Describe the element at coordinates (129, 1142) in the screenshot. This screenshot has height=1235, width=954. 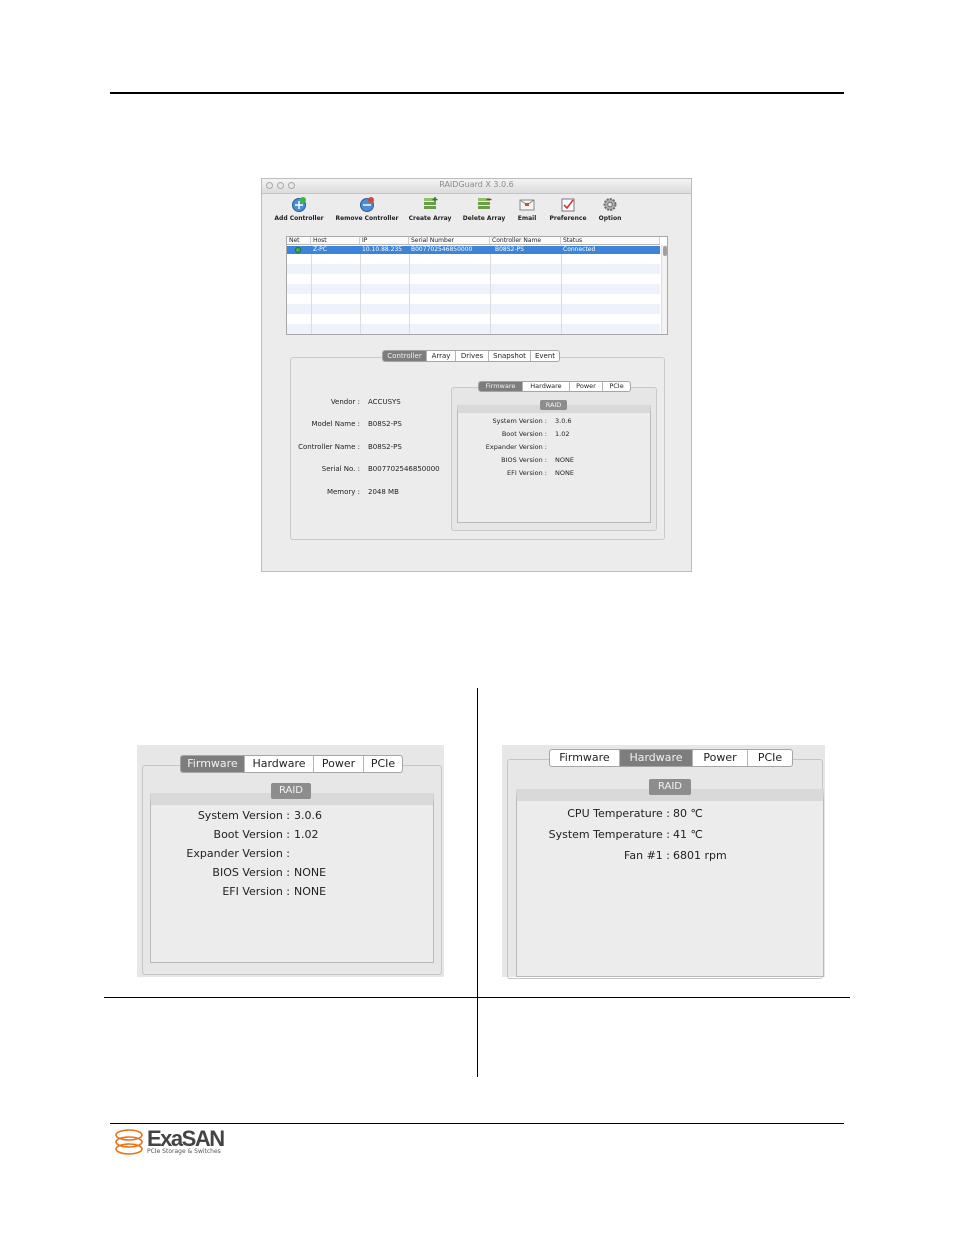
I see `exasan-logo-icon` at that location.